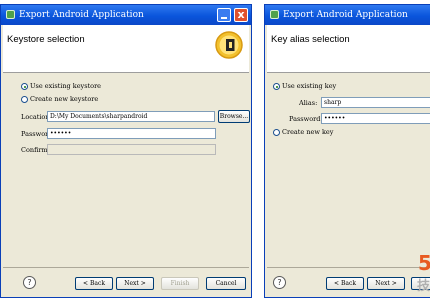  Describe the element at coordinates (276, 132) in the screenshot. I see `create-new-key-radio` at that location.